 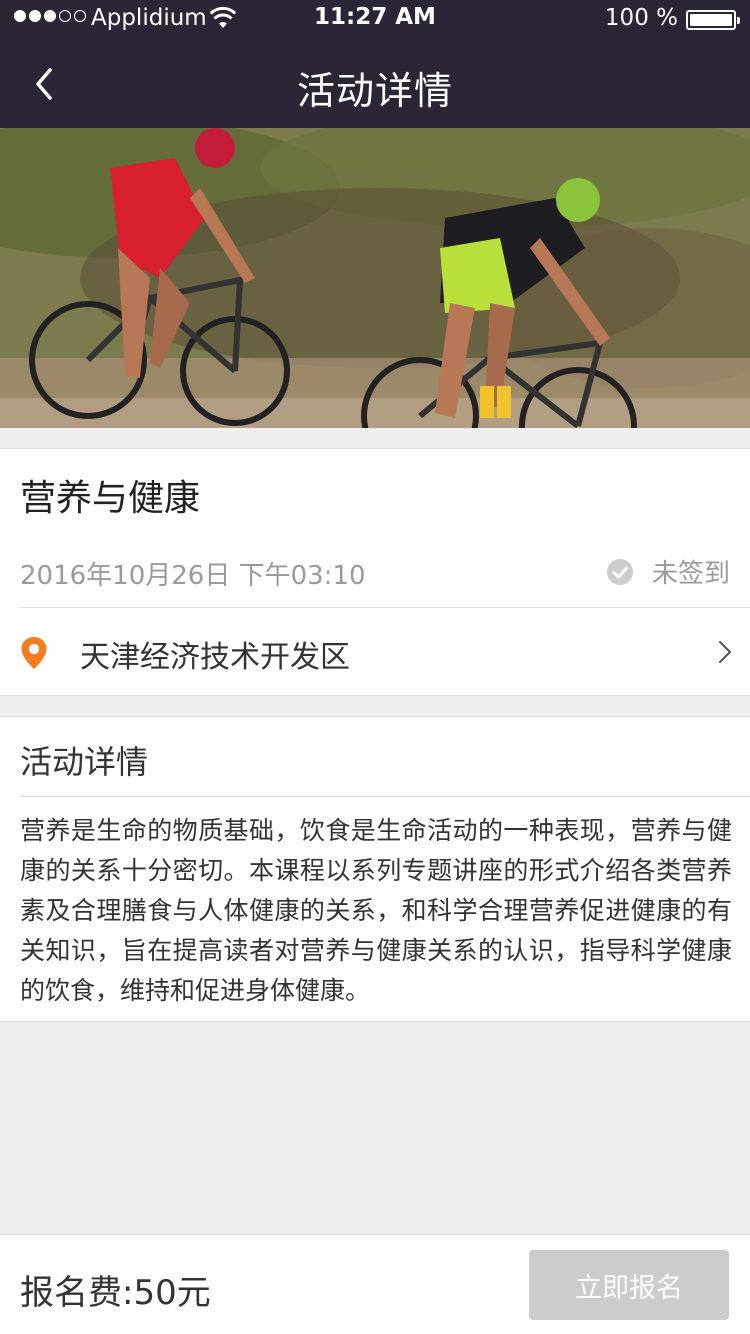 What do you see at coordinates (374, 91) in the screenshot?
I see `page-title: 活动详情` at bounding box center [374, 91].